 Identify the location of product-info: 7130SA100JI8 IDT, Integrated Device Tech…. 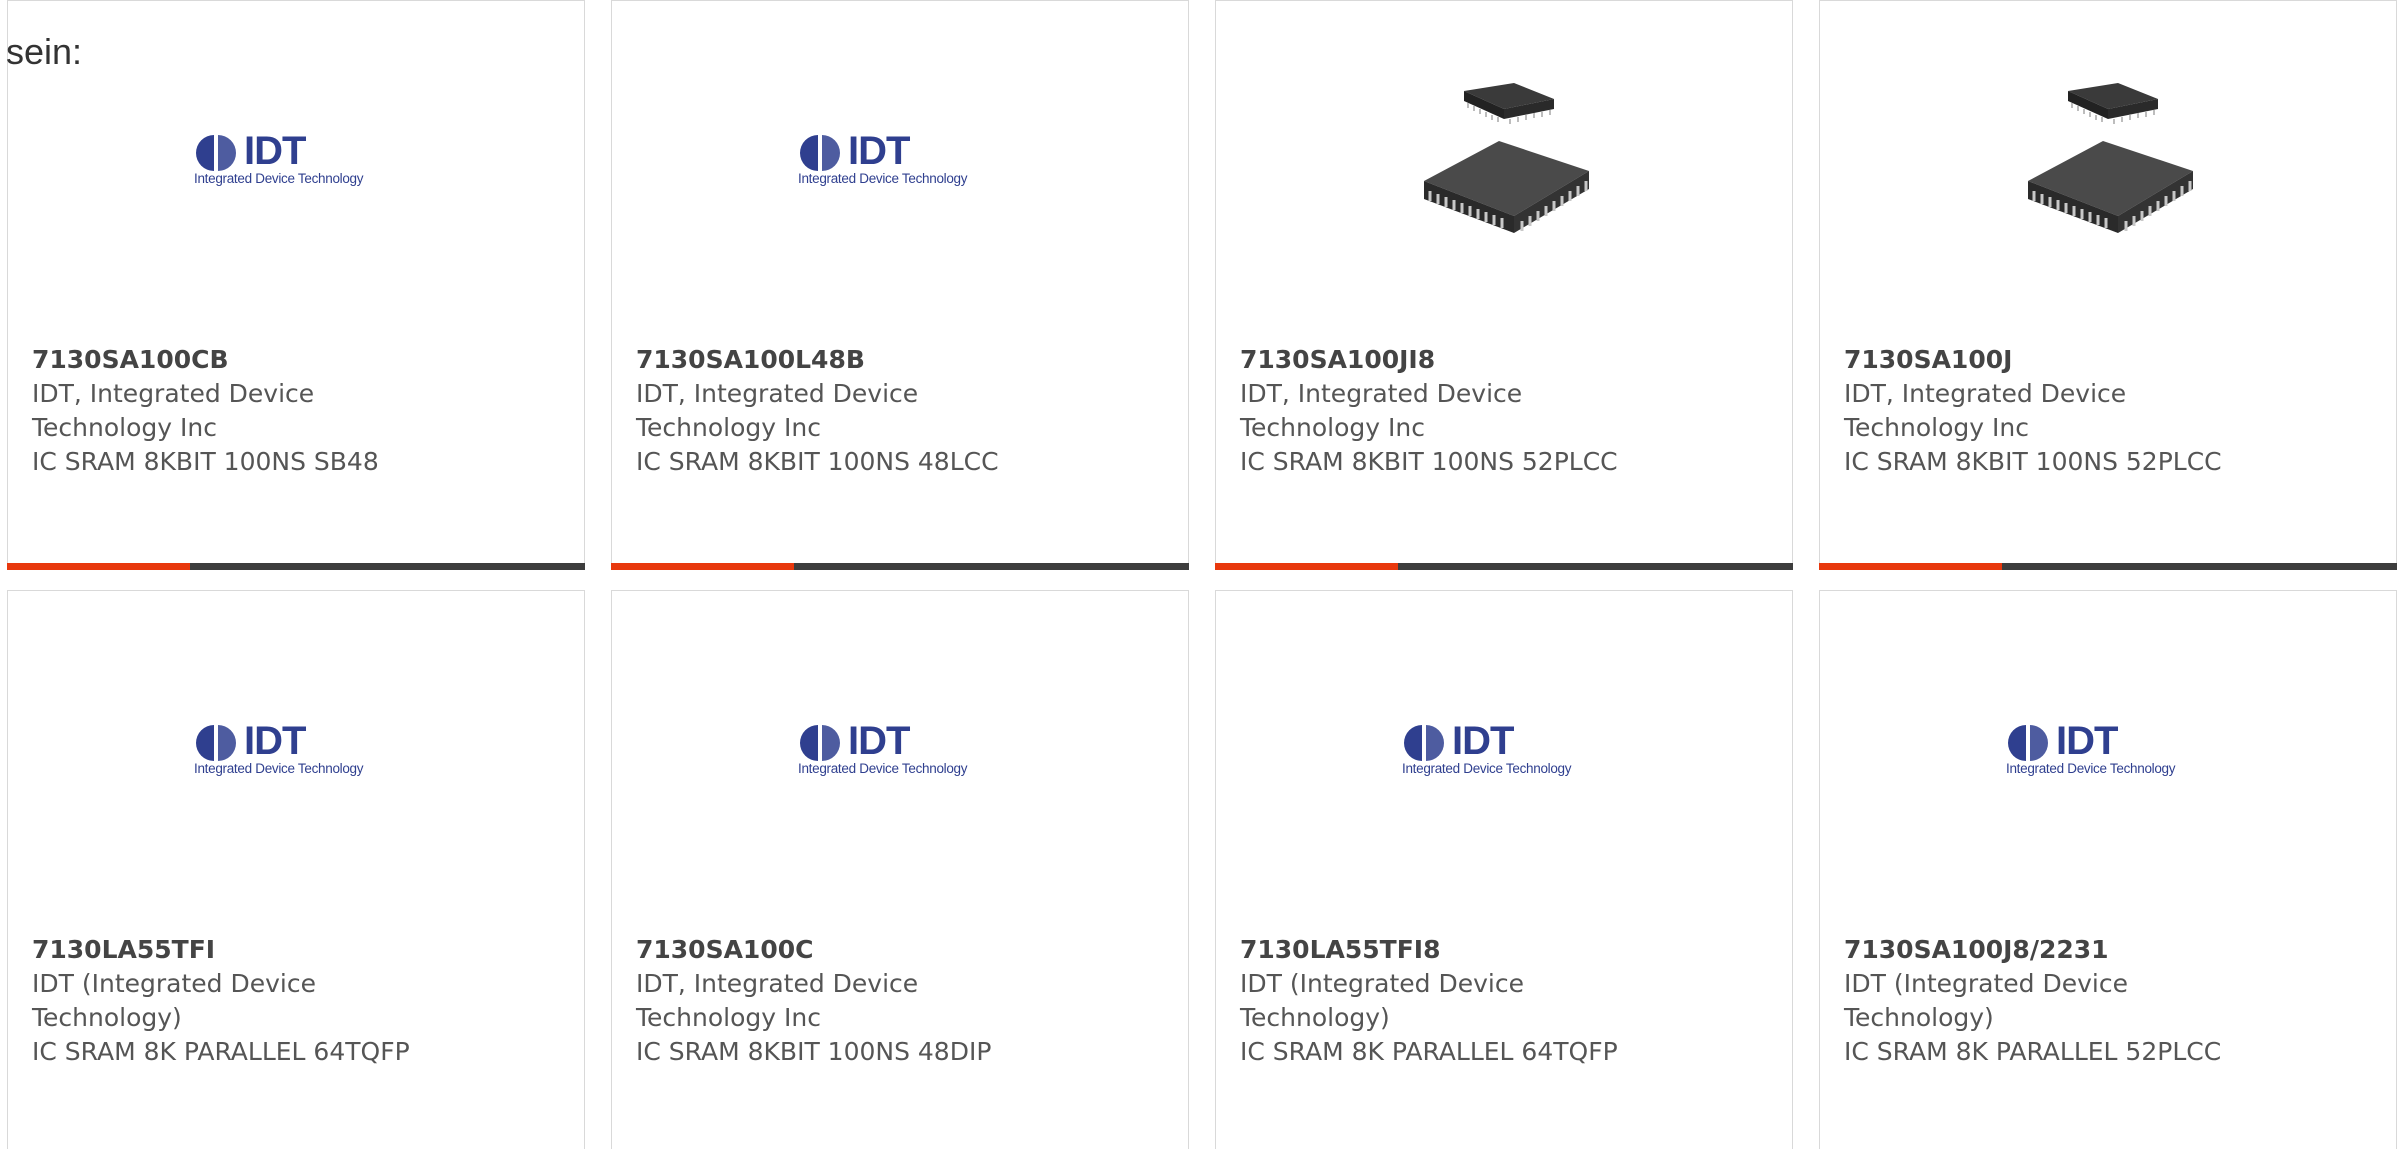
(1508, 411).